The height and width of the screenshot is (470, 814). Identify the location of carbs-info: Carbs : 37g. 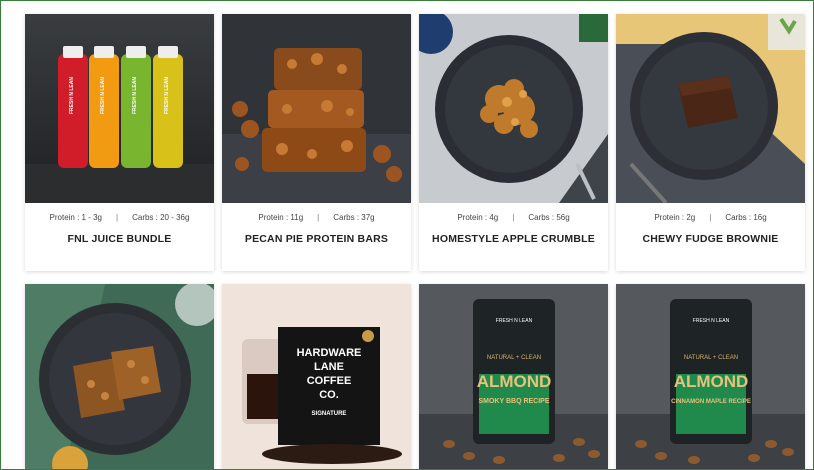
(354, 217).